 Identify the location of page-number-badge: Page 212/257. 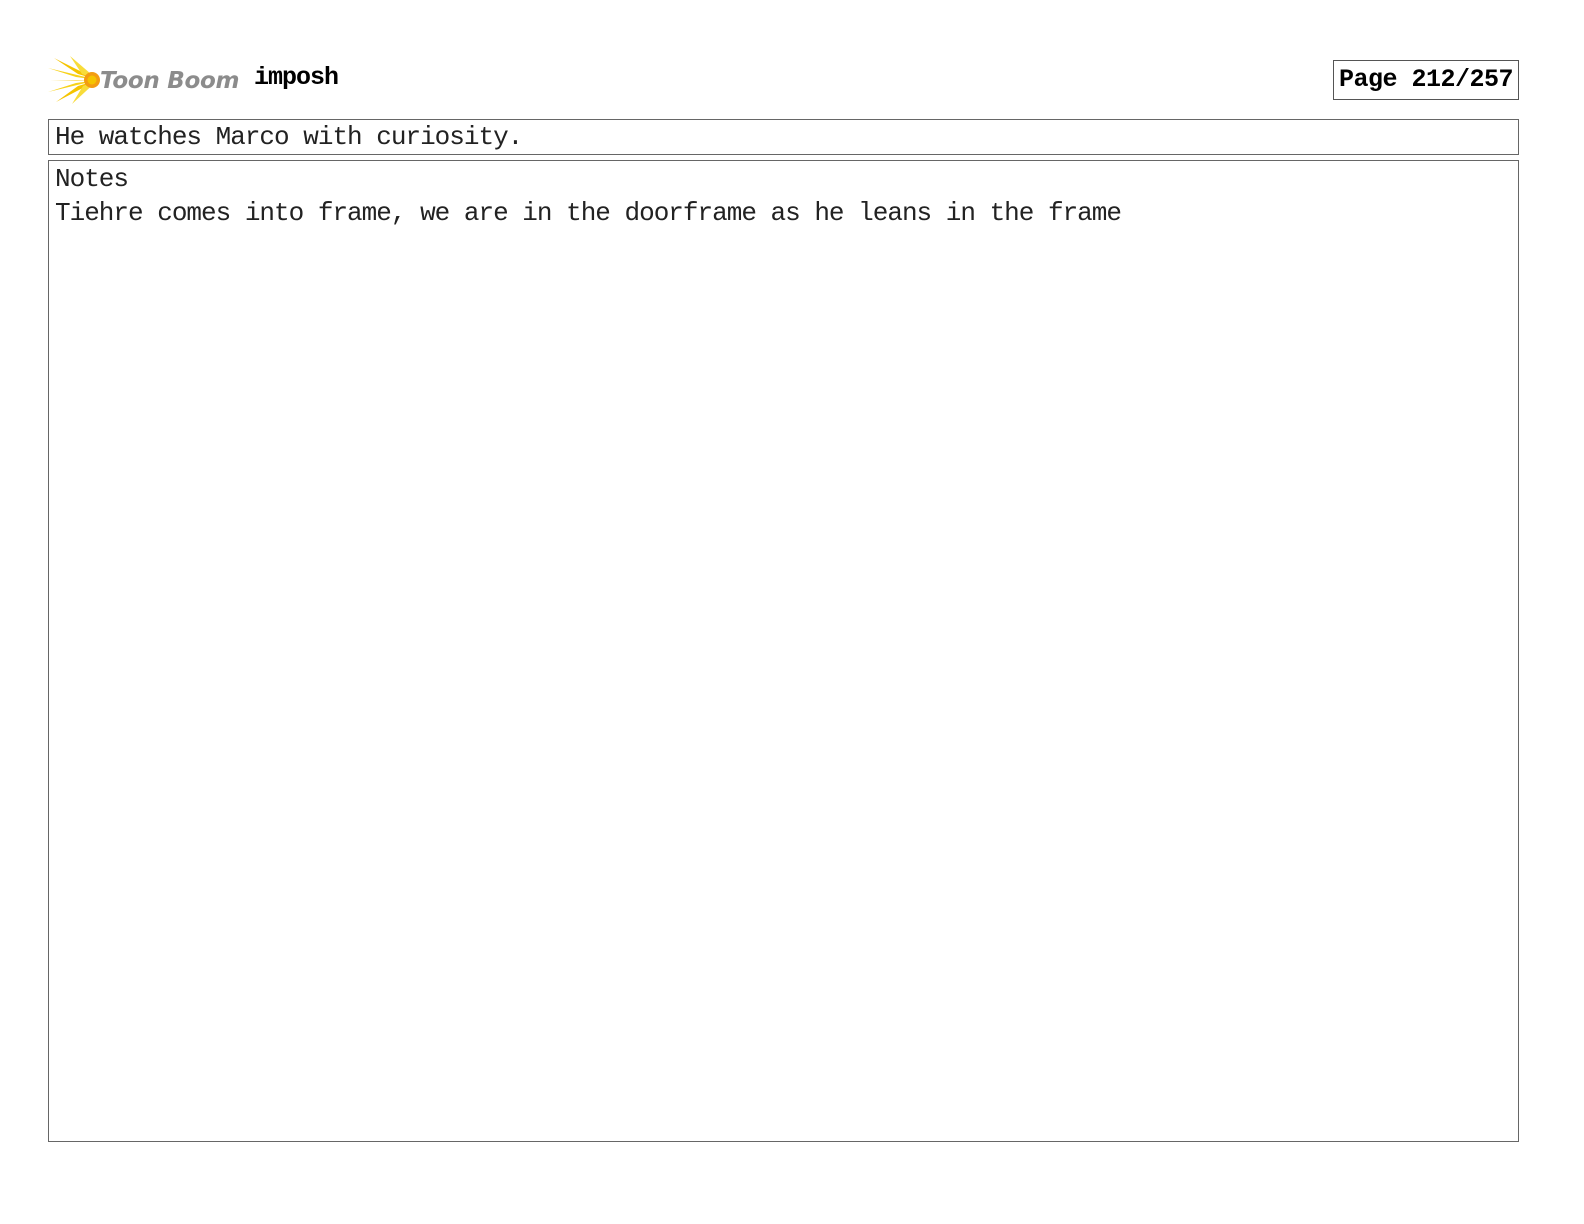
(1425, 80).